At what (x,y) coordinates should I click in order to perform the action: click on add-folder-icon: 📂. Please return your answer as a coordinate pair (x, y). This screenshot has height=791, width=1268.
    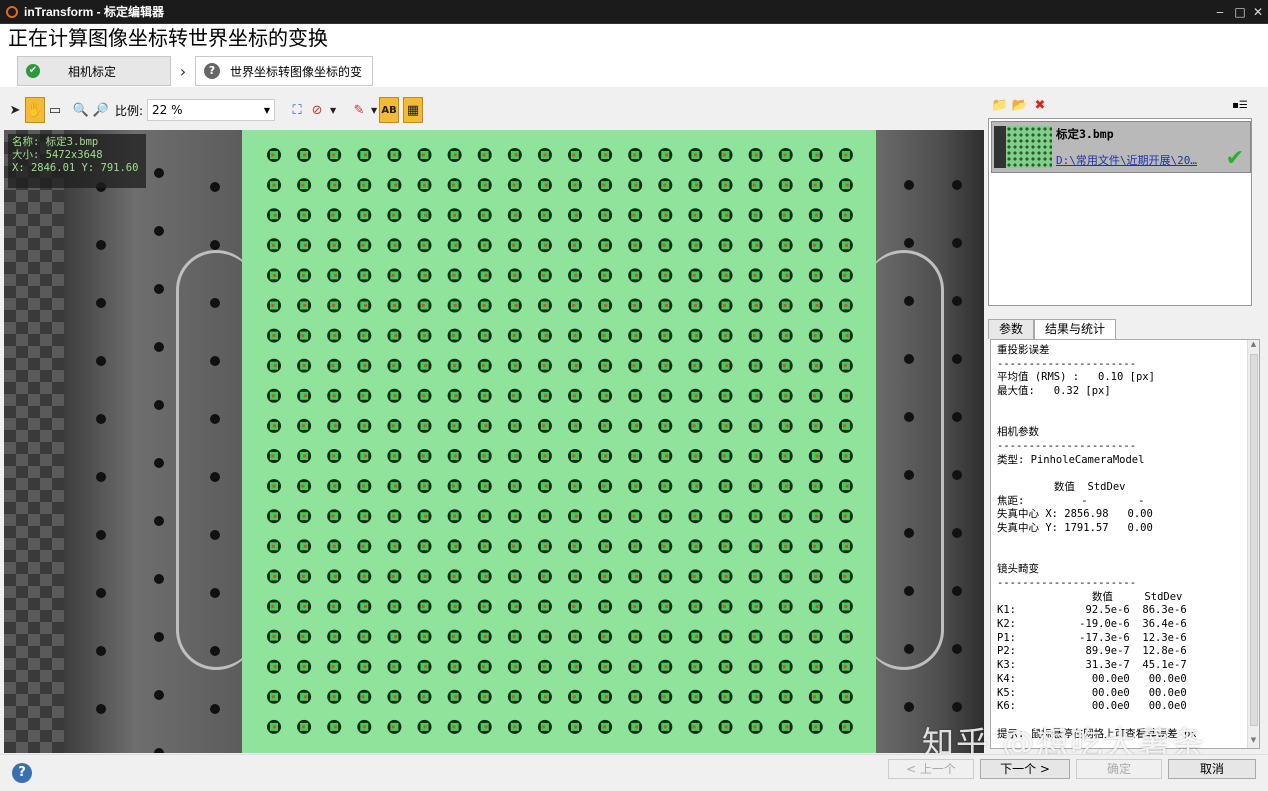
    Looking at the image, I should click on (1020, 105).